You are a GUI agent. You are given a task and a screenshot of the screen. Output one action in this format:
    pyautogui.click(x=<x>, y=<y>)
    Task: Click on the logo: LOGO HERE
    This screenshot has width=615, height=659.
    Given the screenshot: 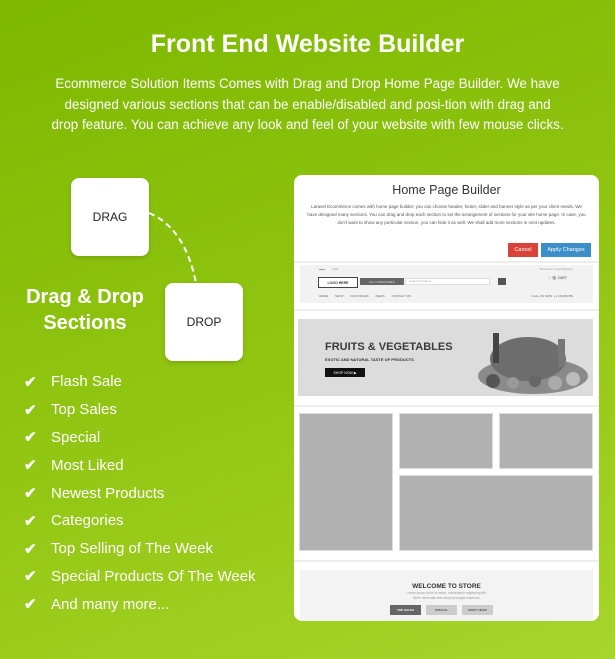 What is the action you would take?
    pyautogui.click(x=338, y=282)
    